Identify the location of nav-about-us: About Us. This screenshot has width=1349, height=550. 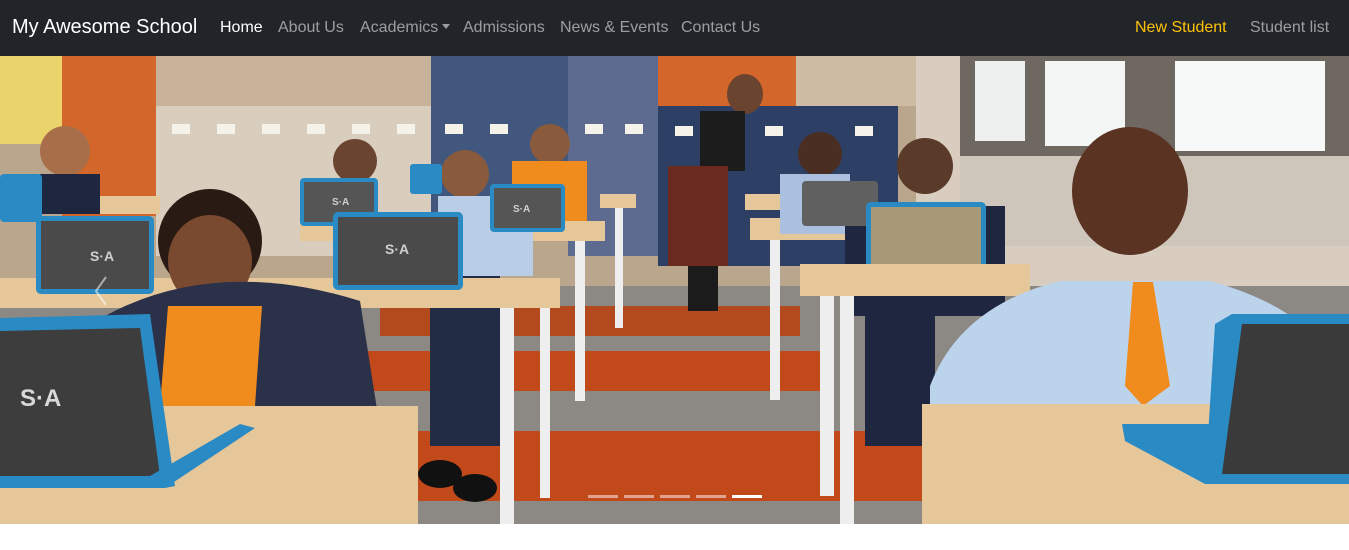
(311, 28).